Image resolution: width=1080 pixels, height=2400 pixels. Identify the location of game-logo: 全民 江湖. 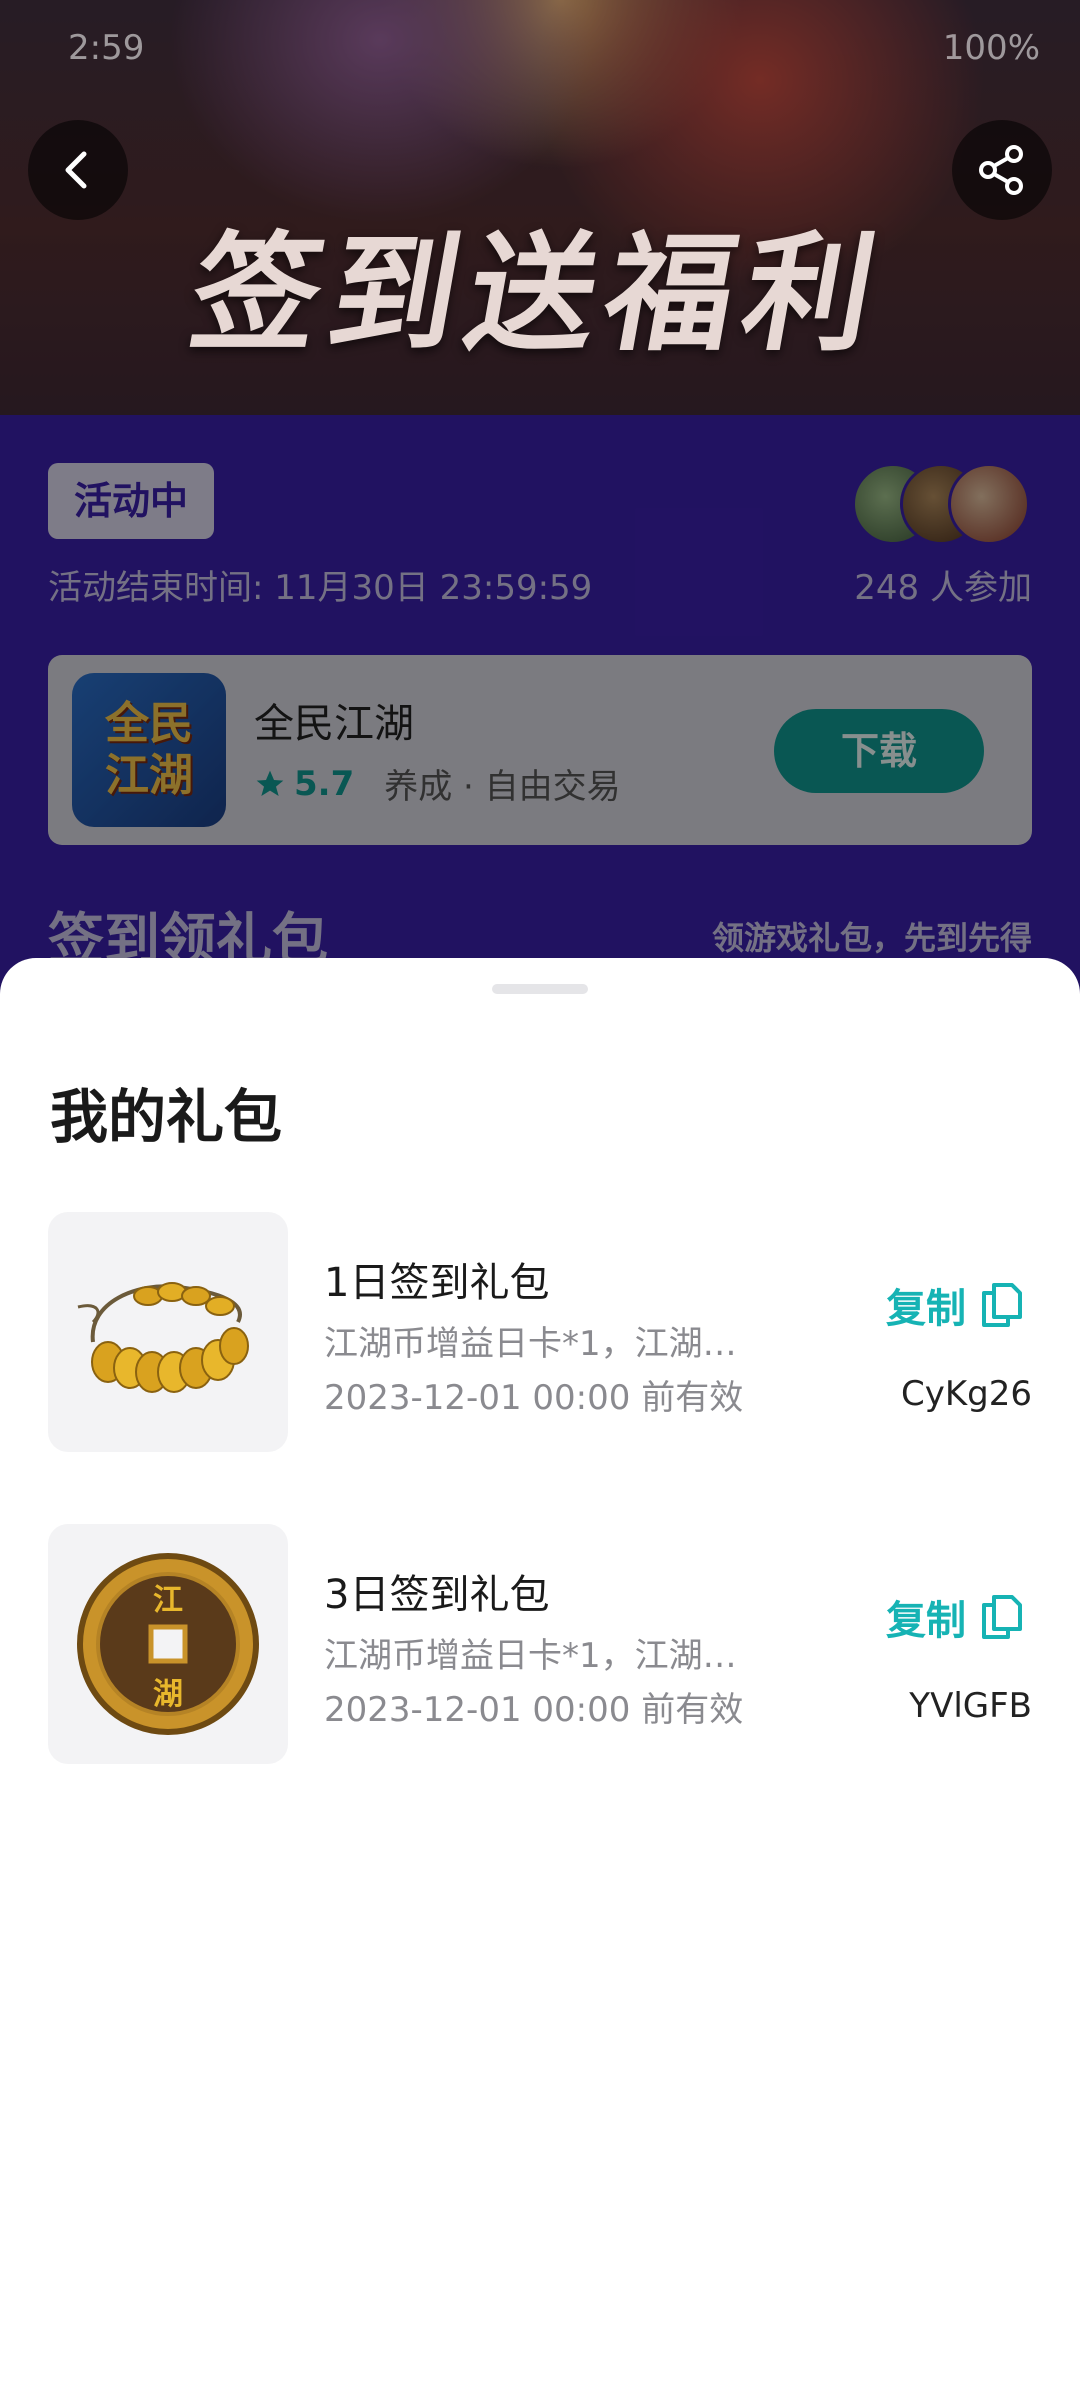
(149, 750).